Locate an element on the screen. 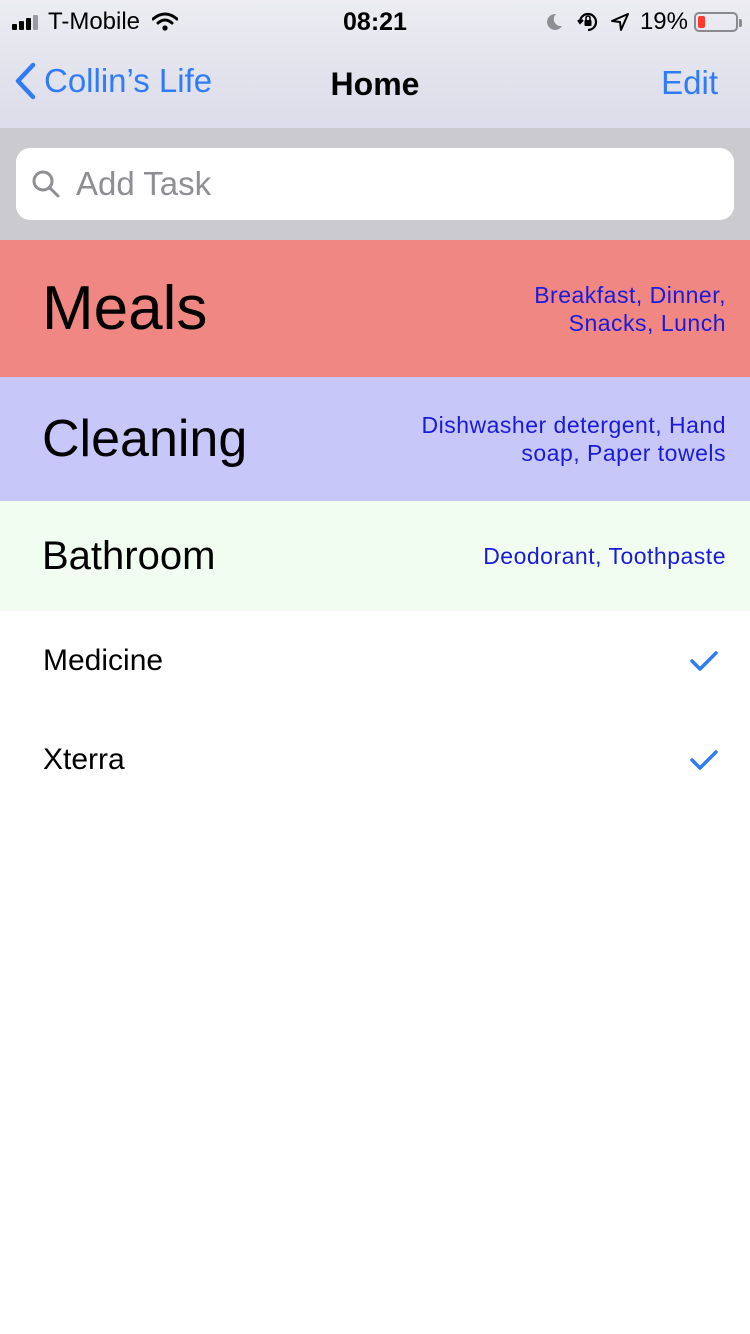 This screenshot has height=1334, width=750. battery-icon is located at coordinates (718, 22).